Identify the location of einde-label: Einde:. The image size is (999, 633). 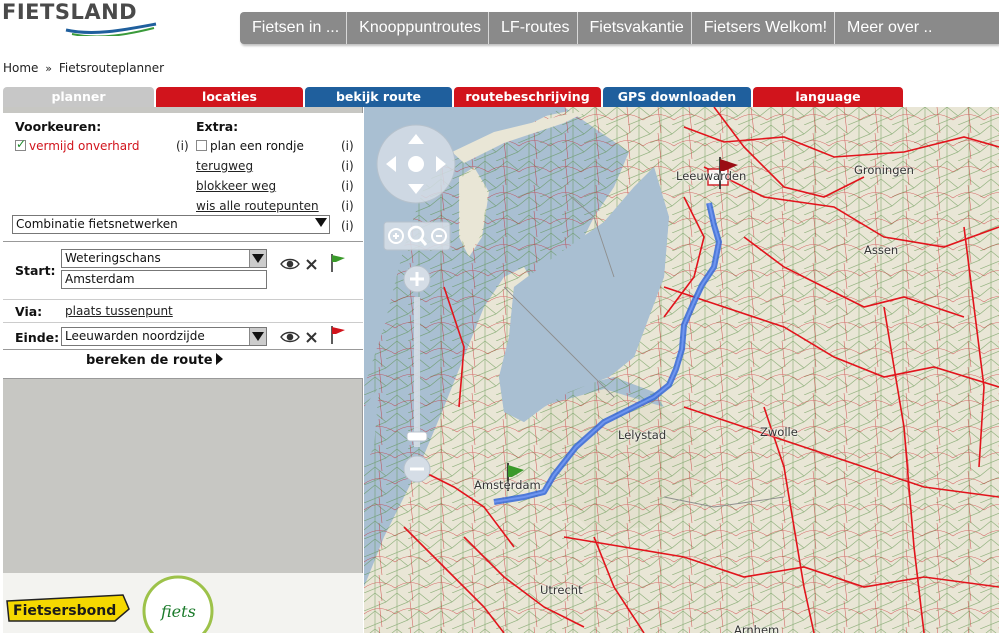
(37, 337).